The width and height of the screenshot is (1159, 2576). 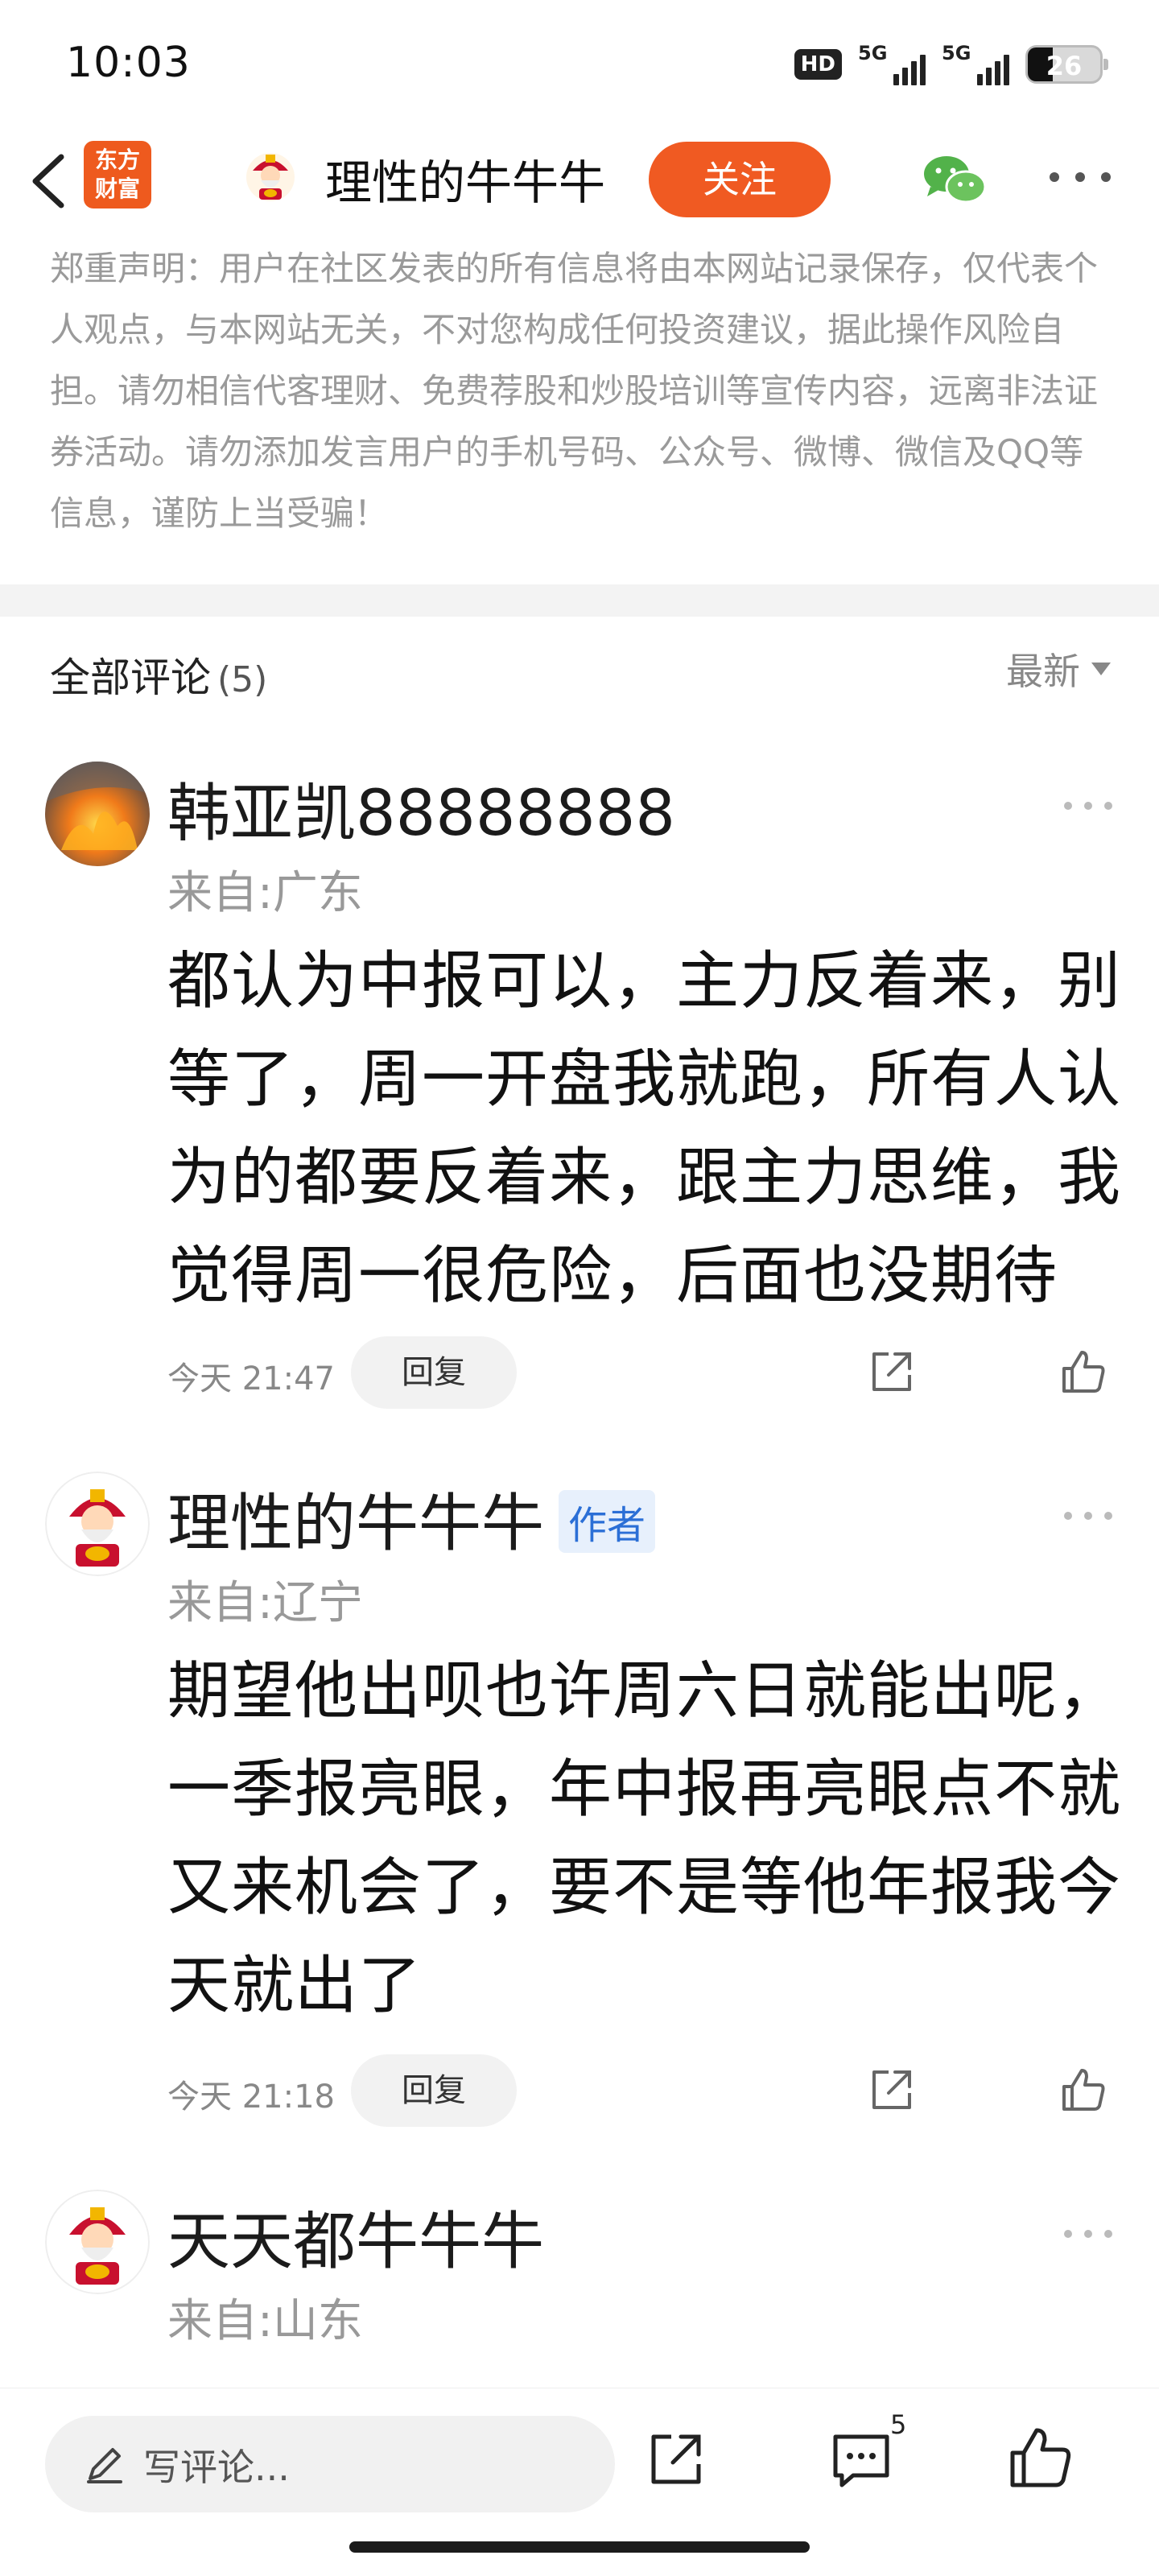 What do you see at coordinates (873, 53) in the screenshot?
I see `network-type-label: 5G` at bounding box center [873, 53].